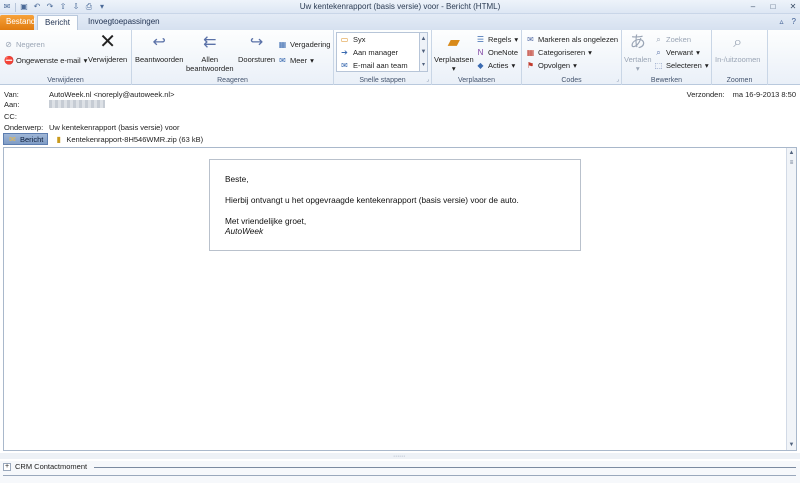 This screenshot has width=800, height=483. Describe the element at coordinates (107, 41) in the screenshot. I see `delete-icon: ✕` at that location.